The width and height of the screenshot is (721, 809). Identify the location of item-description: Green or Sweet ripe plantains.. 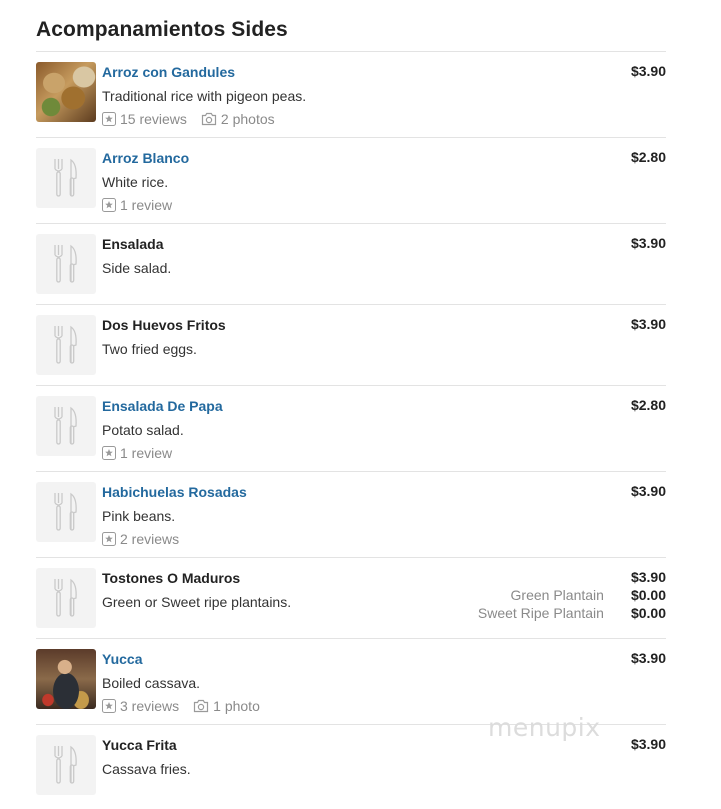
(197, 602).